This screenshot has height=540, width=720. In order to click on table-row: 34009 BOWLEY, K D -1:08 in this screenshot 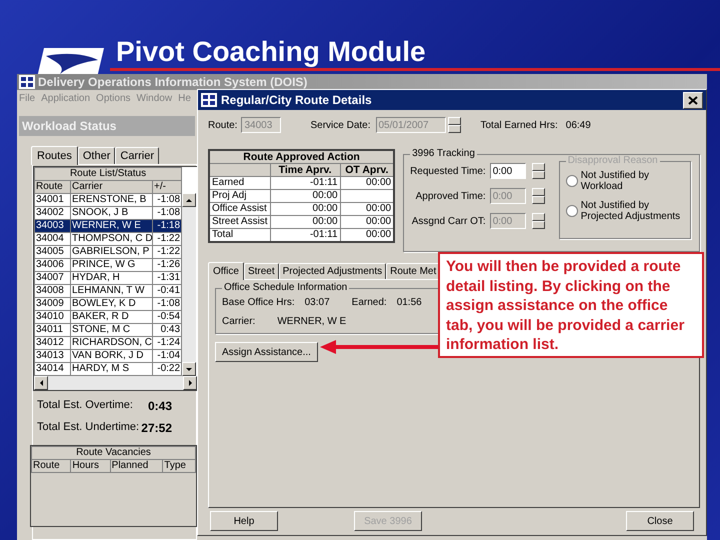, I will do `click(108, 304)`.